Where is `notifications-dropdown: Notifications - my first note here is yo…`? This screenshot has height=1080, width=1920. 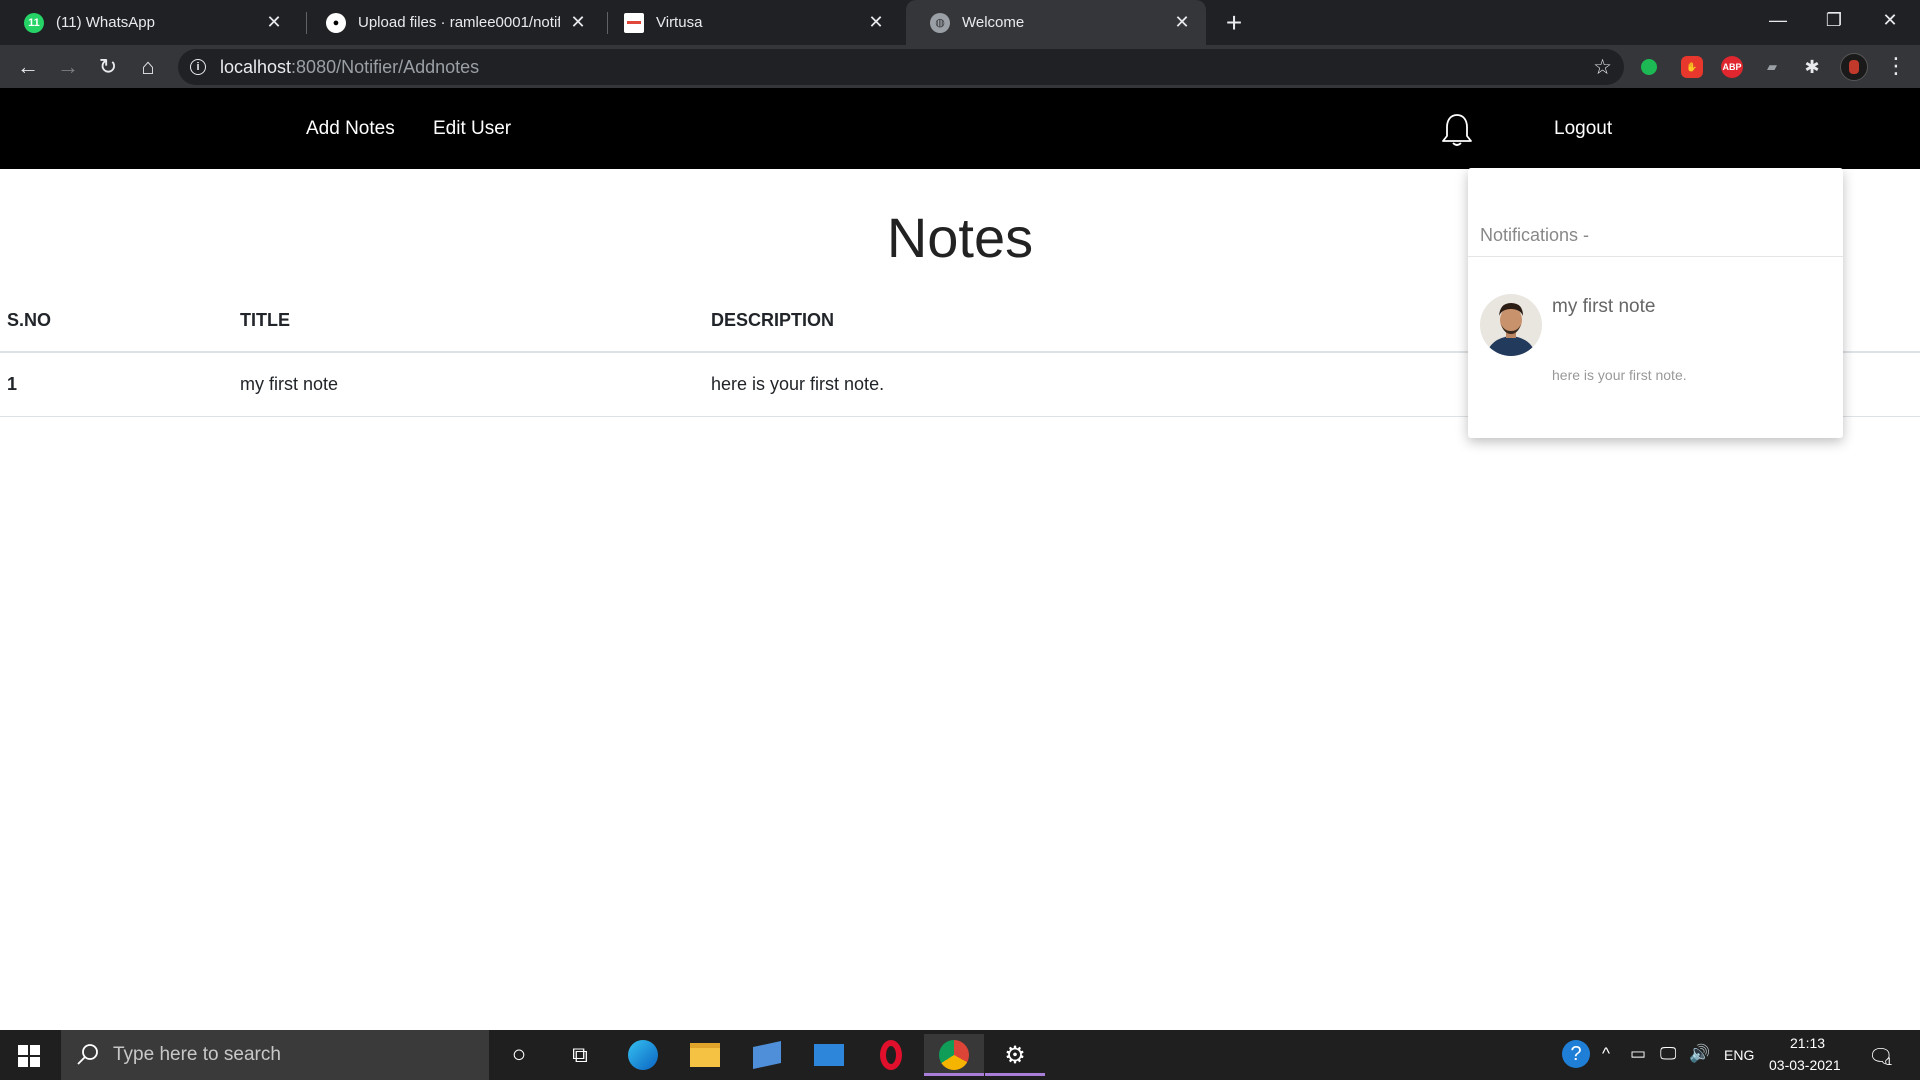 notifications-dropdown: Notifications - my first note here is yo… is located at coordinates (1655, 303).